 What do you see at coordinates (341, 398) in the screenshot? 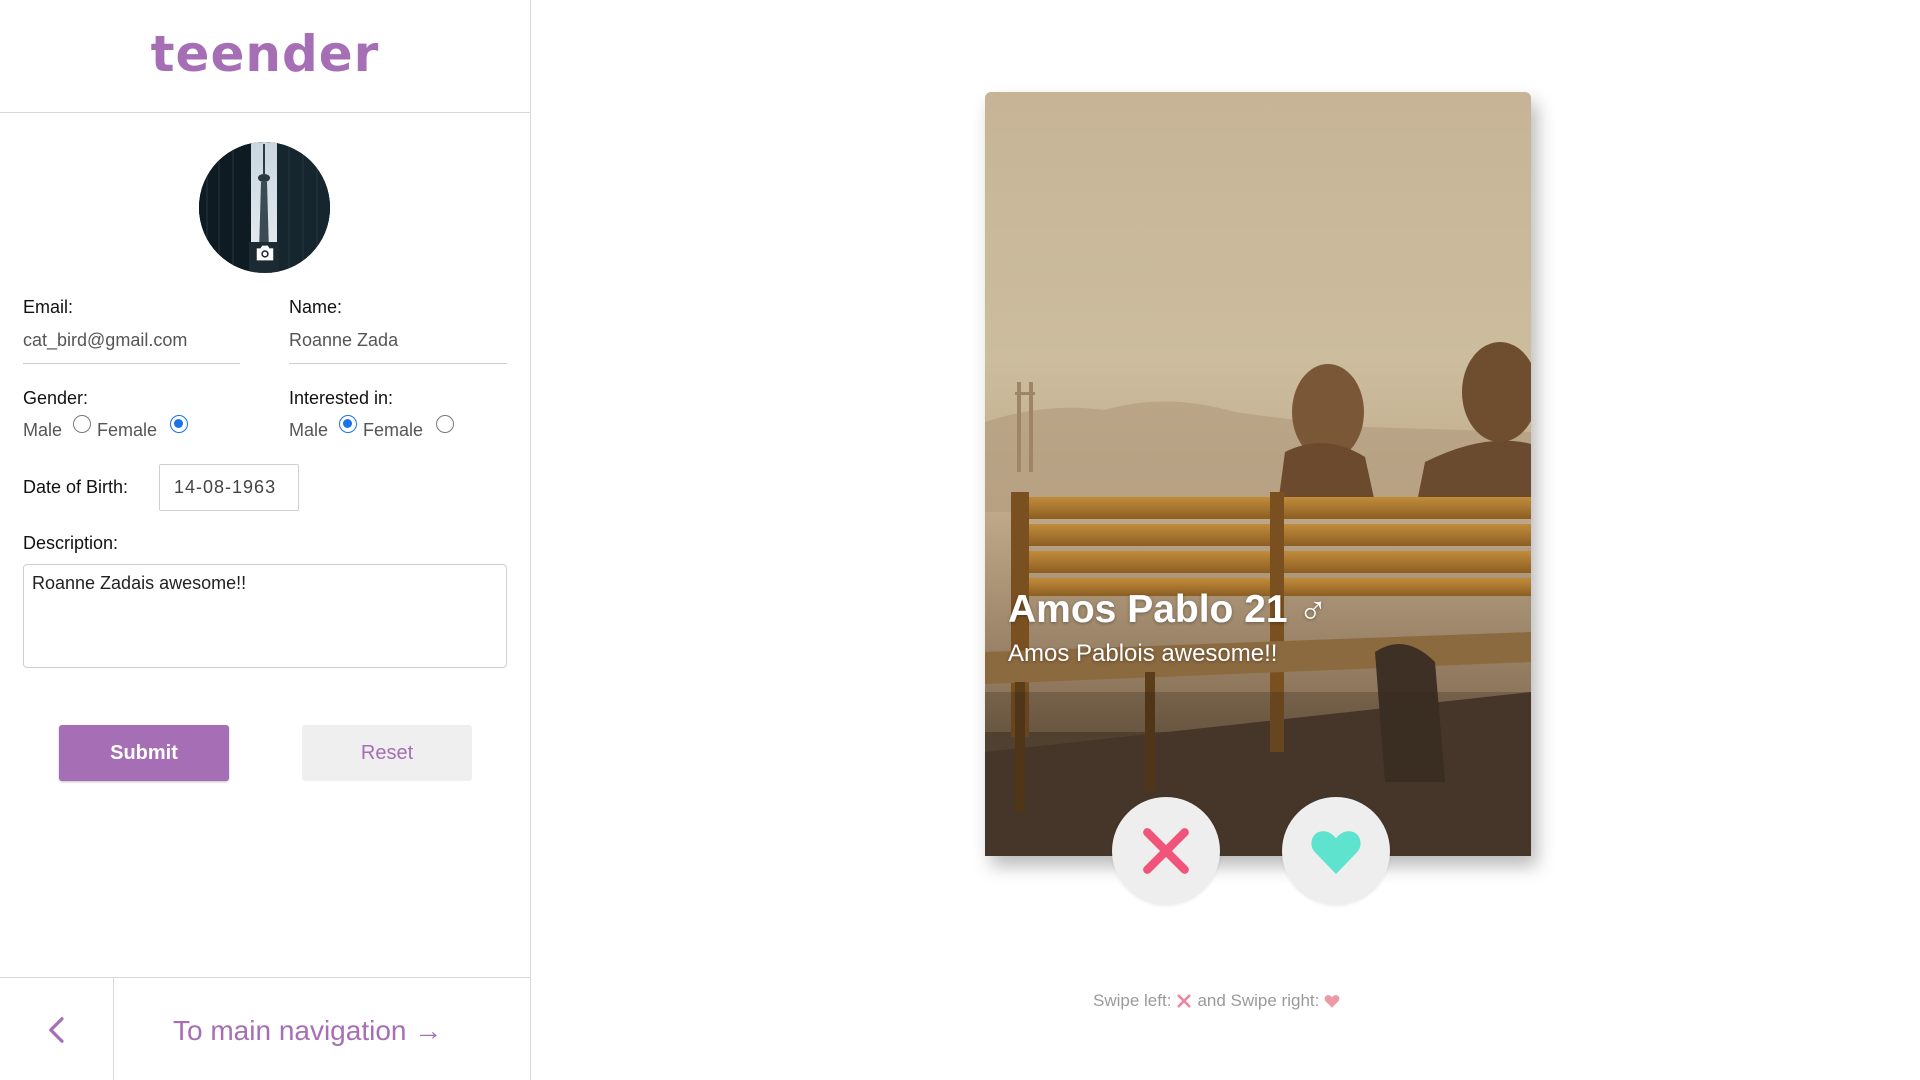
I see `interested-label: Interested in:` at bounding box center [341, 398].